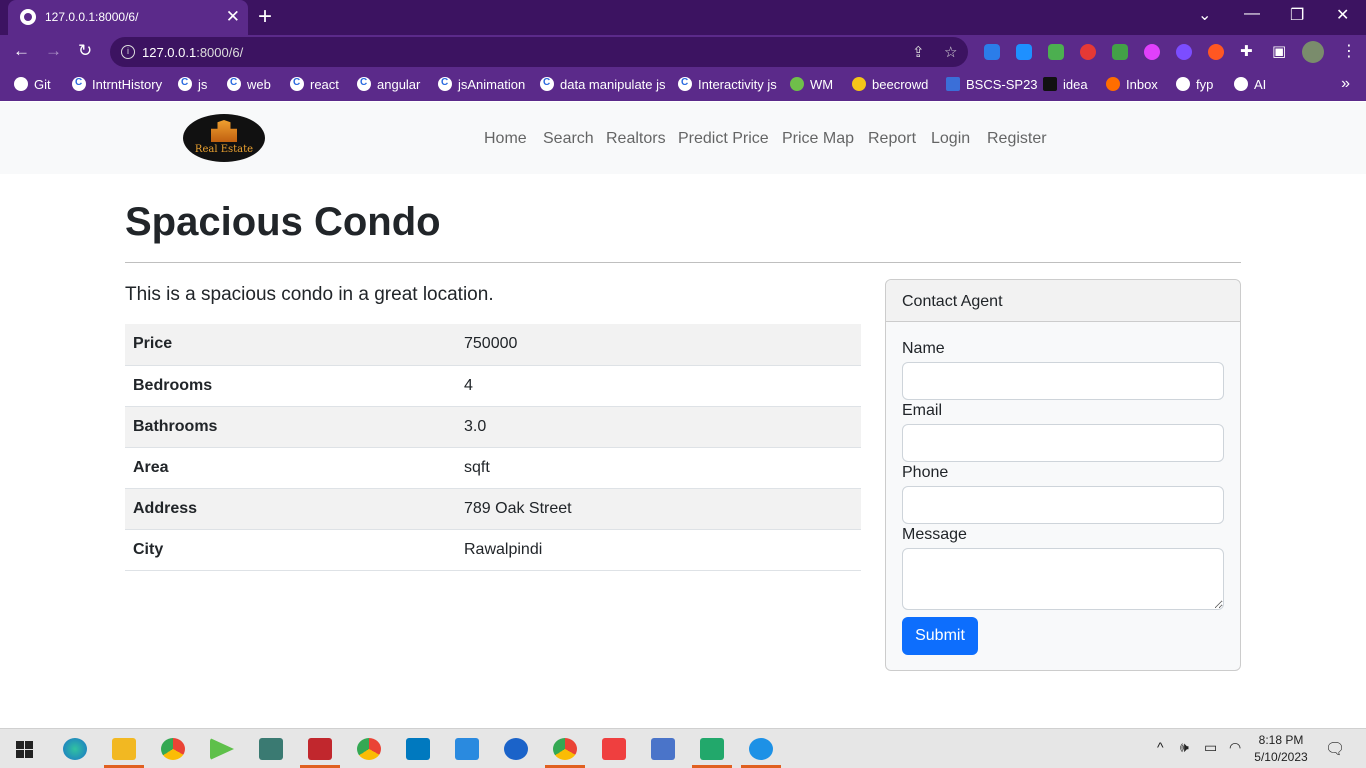 The height and width of the screenshot is (768, 1366). What do you see at coordinates (925, 472) in the screenshot?
I see `phone-label: Phone` at bounding box center [925, 472].